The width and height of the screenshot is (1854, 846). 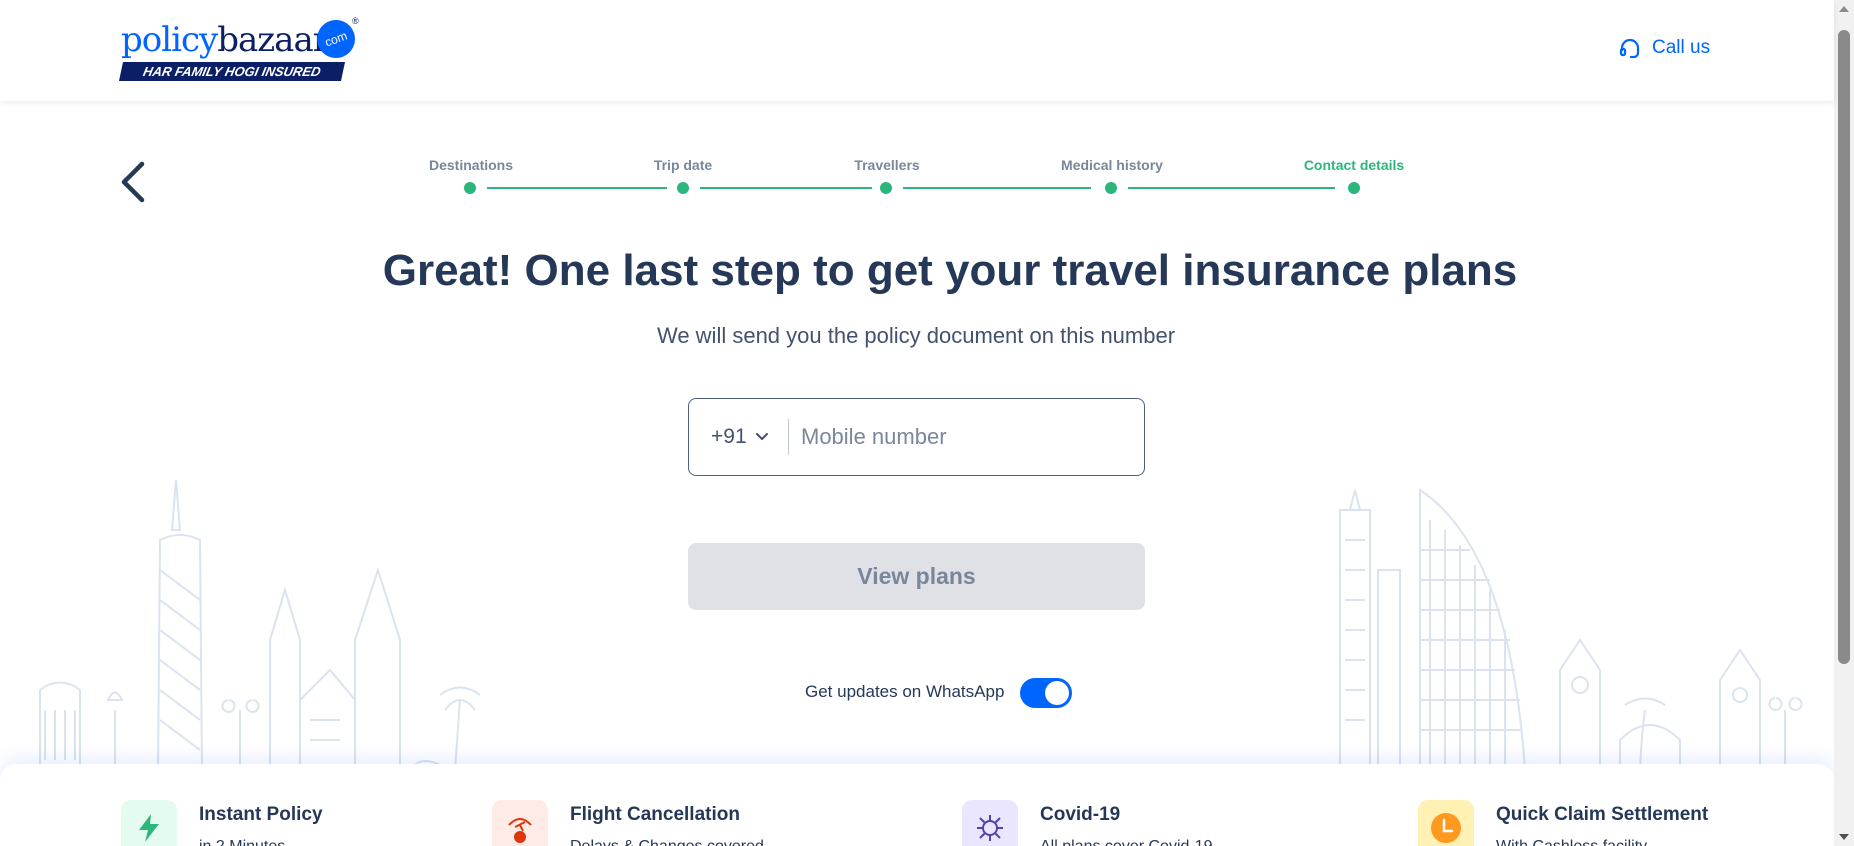 What do you see at coordinates (886, 188) in the screenshot?
I see `step-travellers-dot` at bounding box center [886, 188].